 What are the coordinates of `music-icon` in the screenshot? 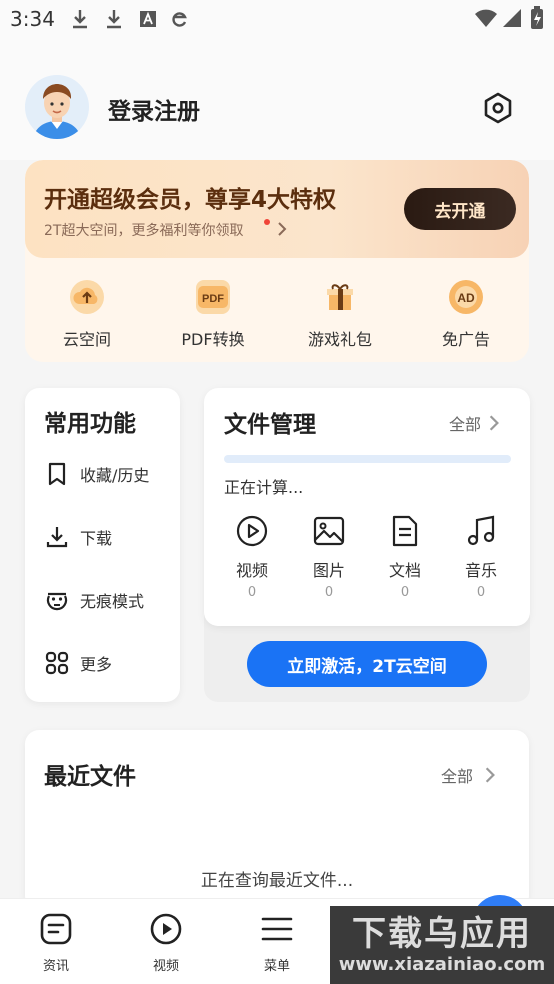 It's located at (481, 530).